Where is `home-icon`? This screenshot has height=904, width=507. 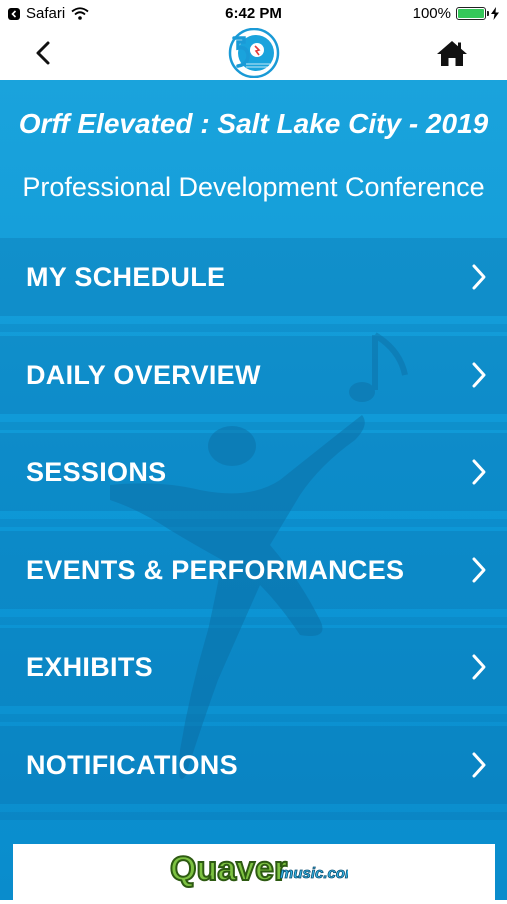 home-icon is located at coordinates (452, 53).